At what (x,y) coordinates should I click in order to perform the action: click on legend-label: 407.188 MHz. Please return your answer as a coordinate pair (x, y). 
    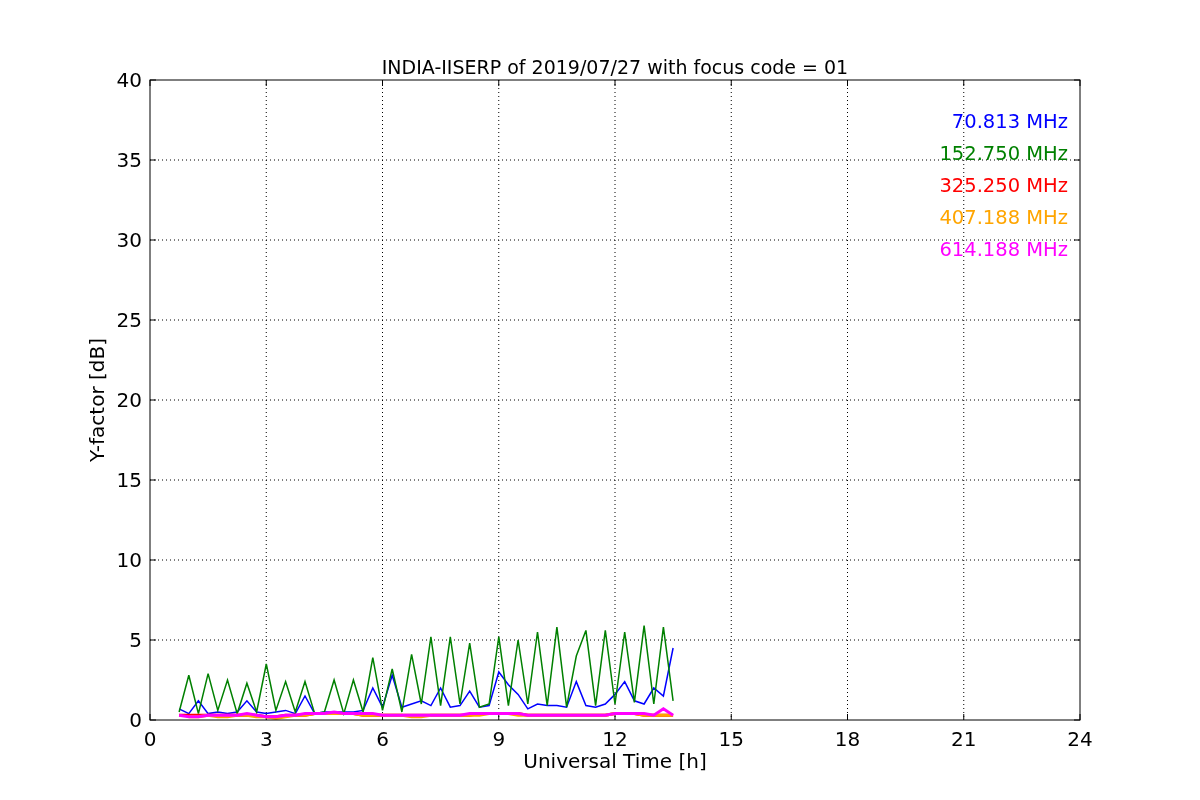
    Looking at the image, I should click on (1003, 217).